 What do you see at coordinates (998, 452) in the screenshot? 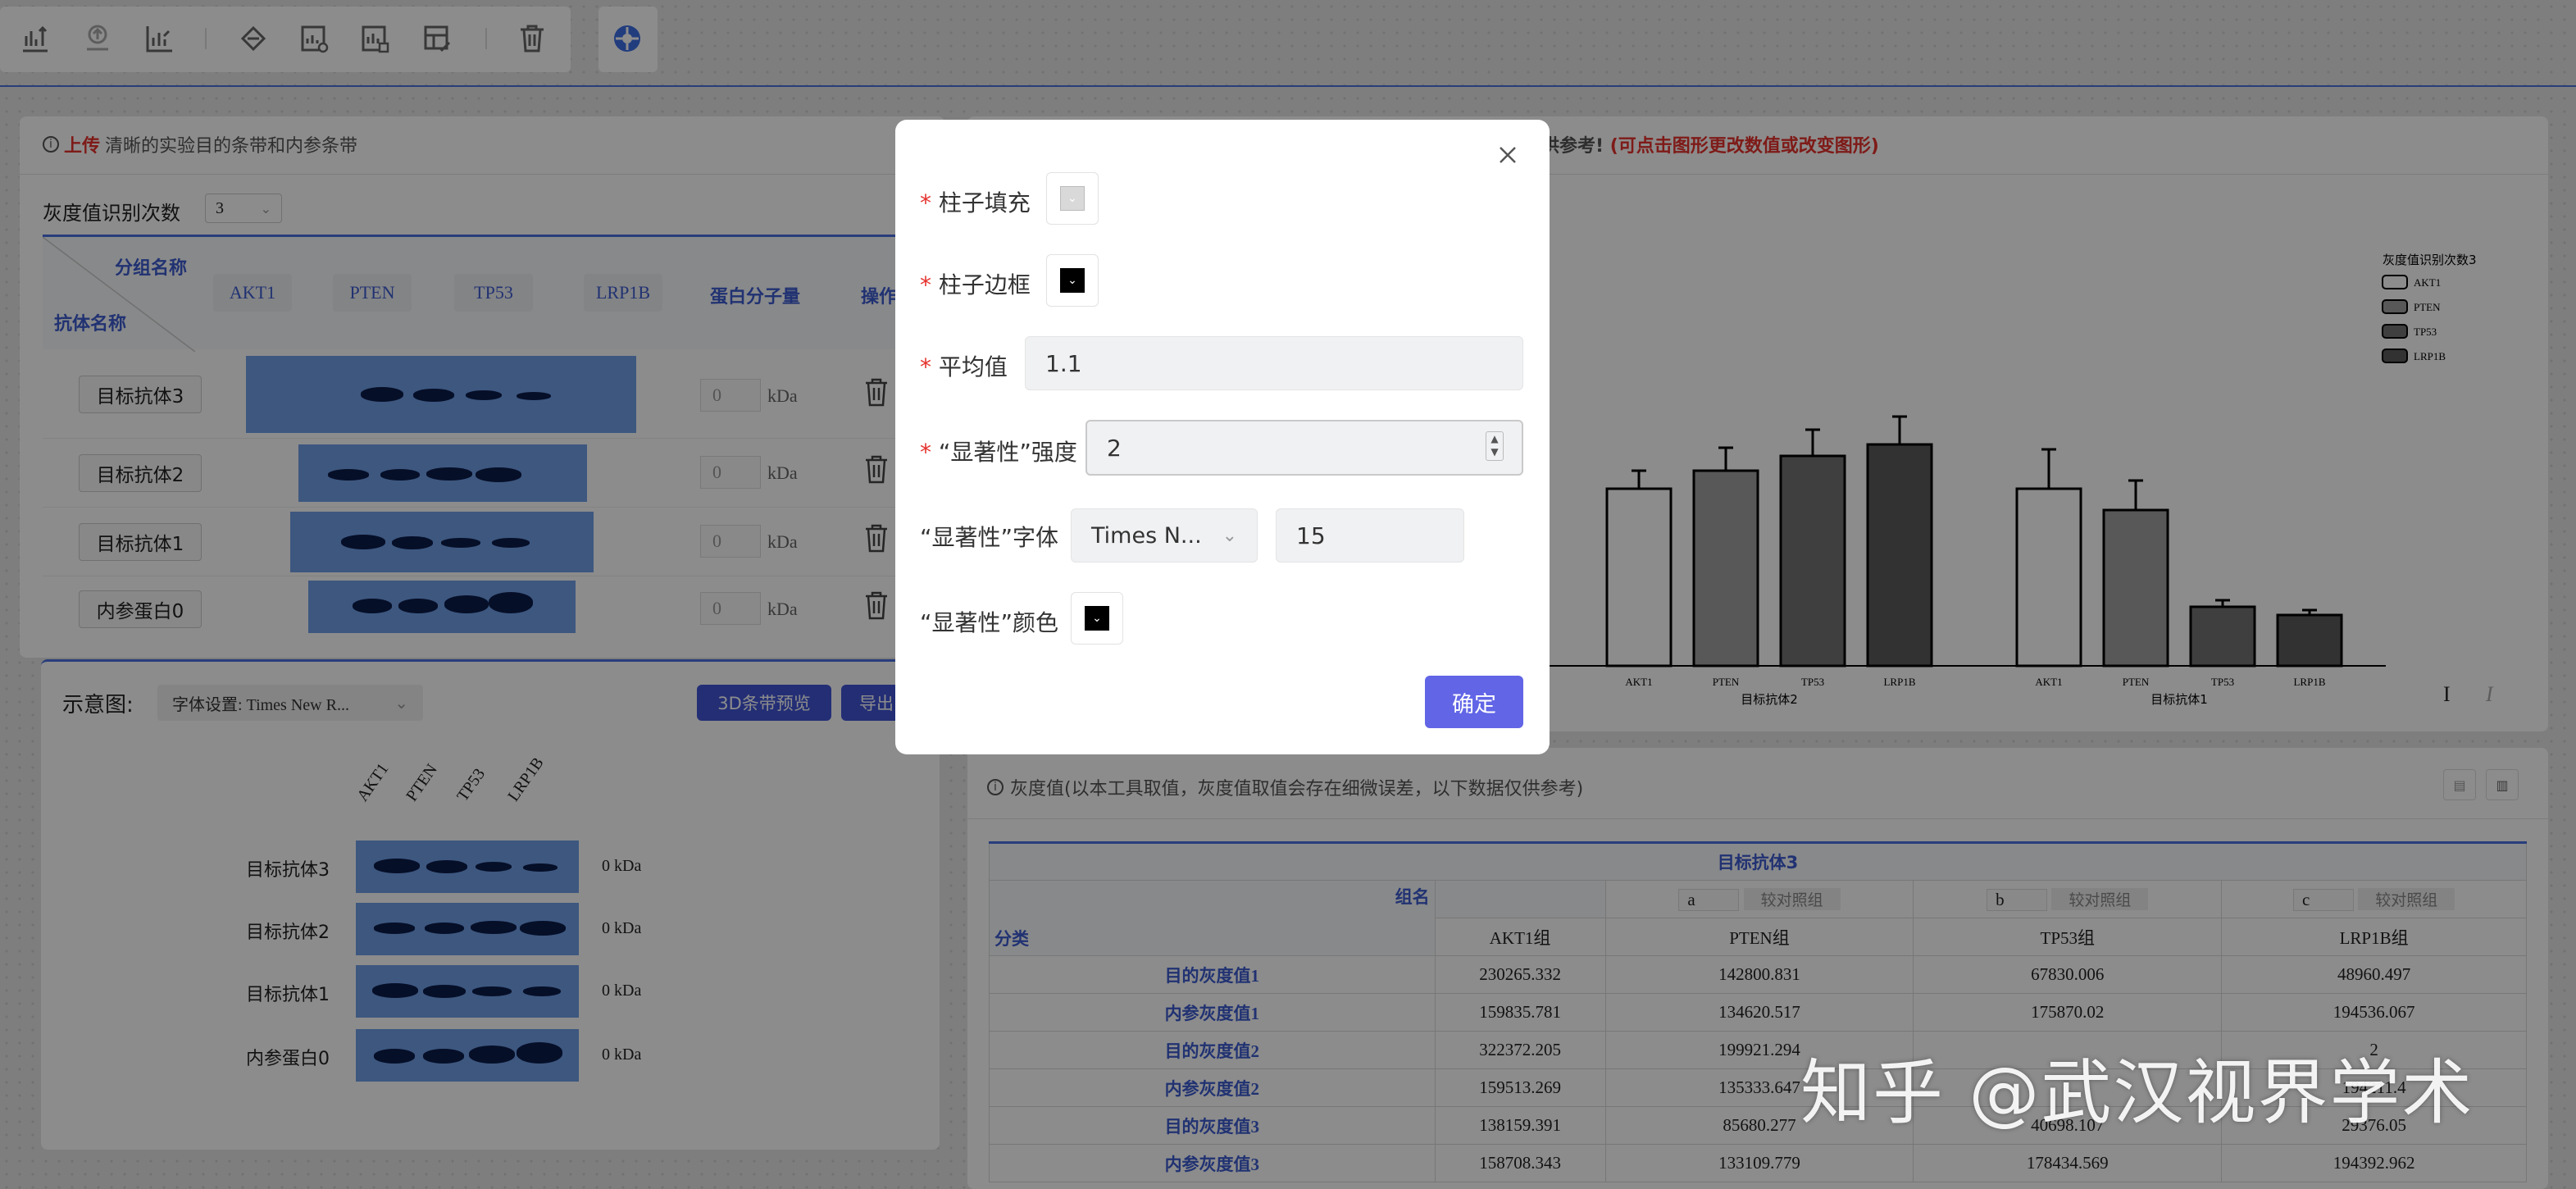
I see `sig-strength-label: * “显著性”强度` at bounding box center [998, 452].